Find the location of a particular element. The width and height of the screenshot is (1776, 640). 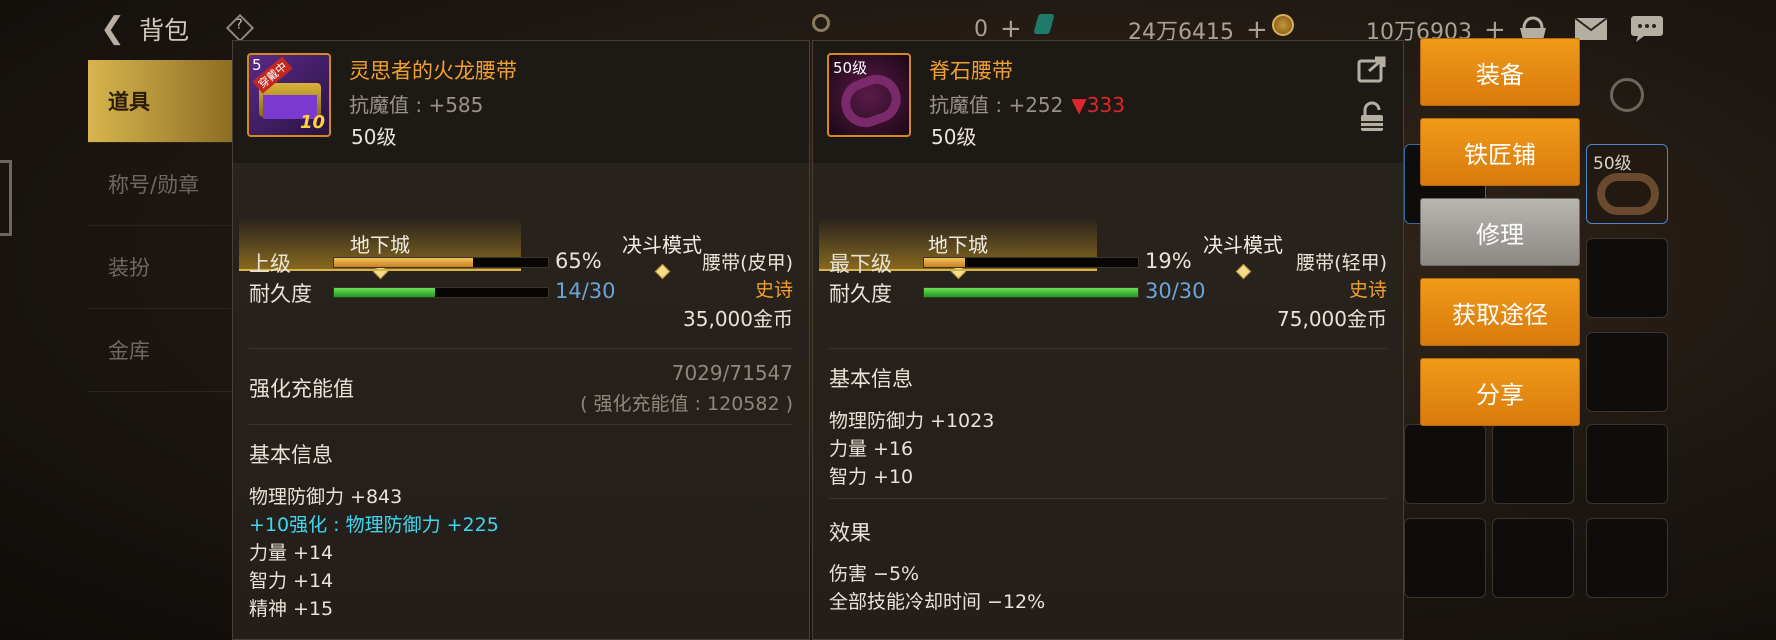

stat-line: 物理防御力 +843 is located at coordinates (326, 497).